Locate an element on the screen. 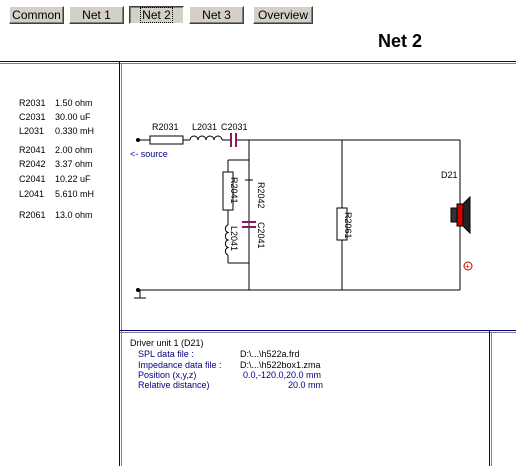 The height and width of the screenshot is (466, 516). bottom-panel-divider-inner is located at coordinates (318, 332).